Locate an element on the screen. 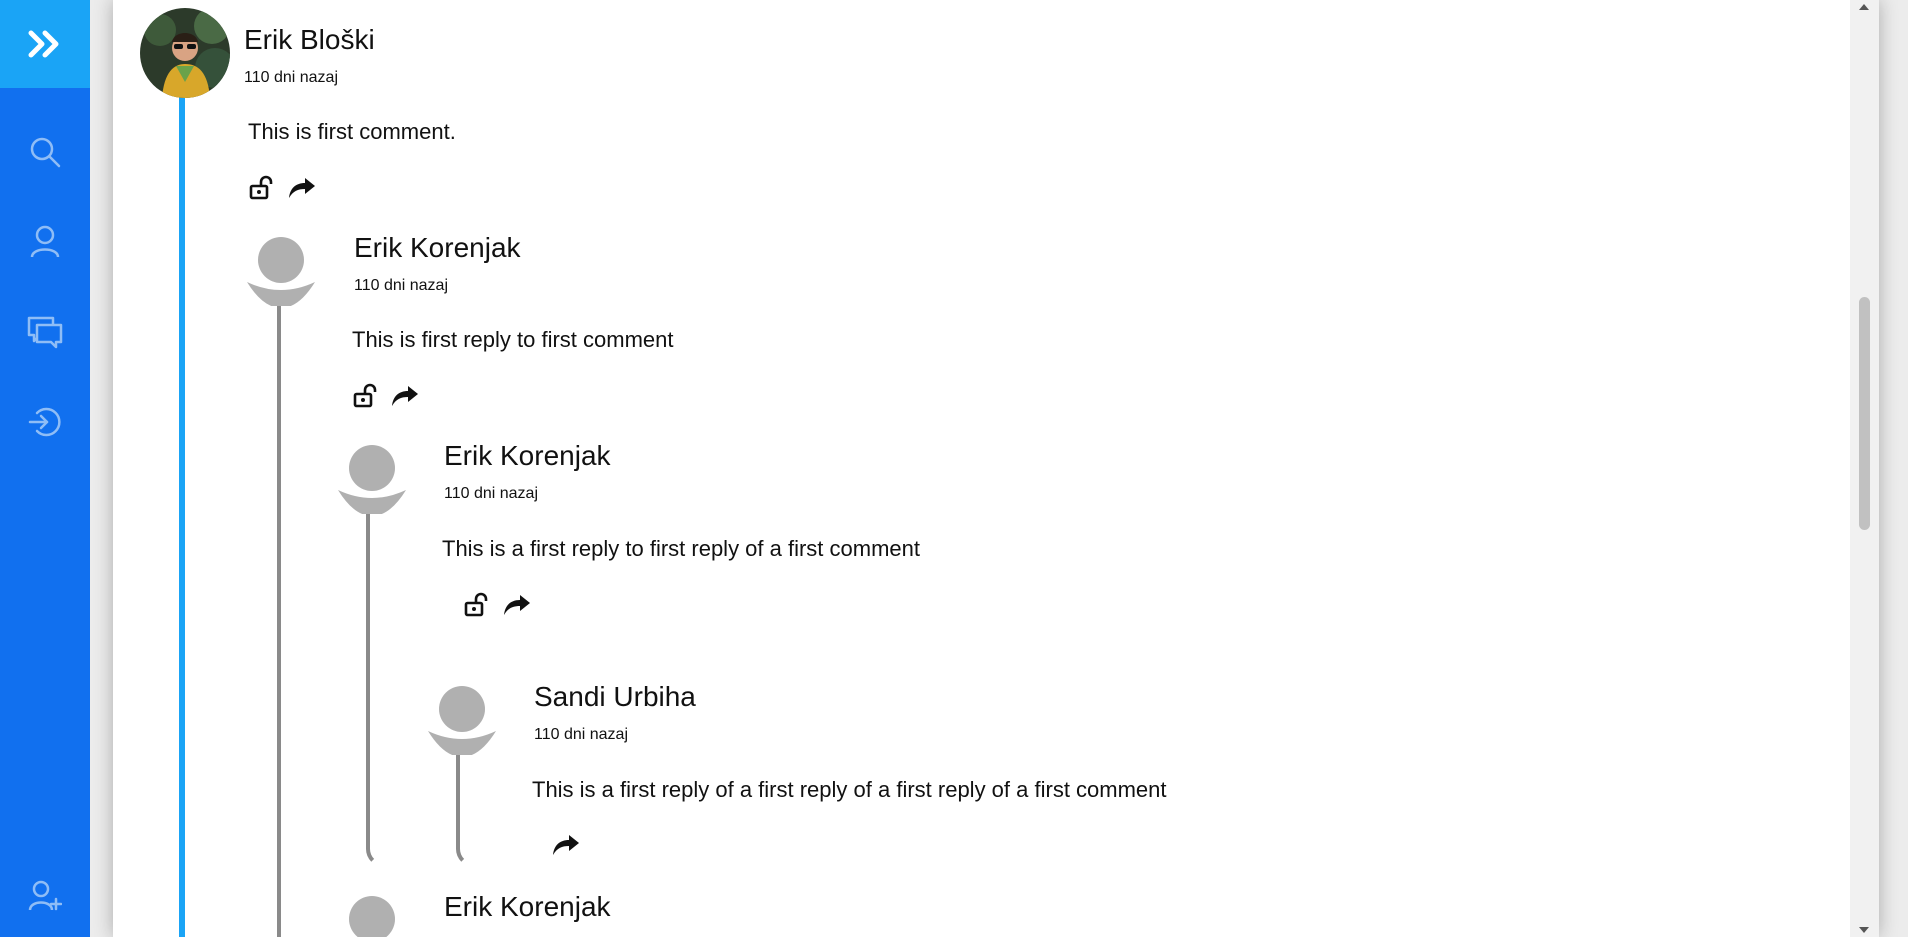 The width and height of the screenshot is (1908, 937). search-icon is located at coordinates (45, 152).